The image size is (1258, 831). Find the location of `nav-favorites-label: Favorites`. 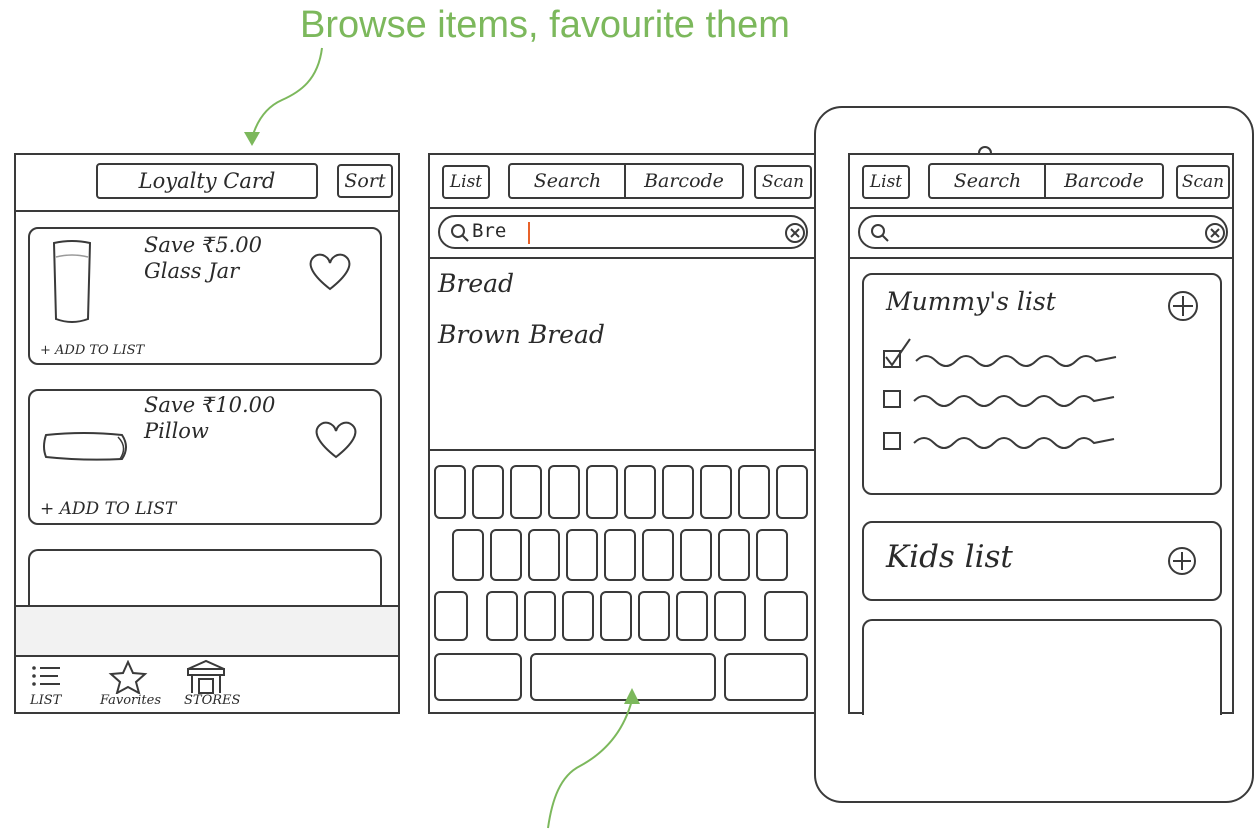

nav-favorites-label: Favorites is located at coordinates (130, 700).